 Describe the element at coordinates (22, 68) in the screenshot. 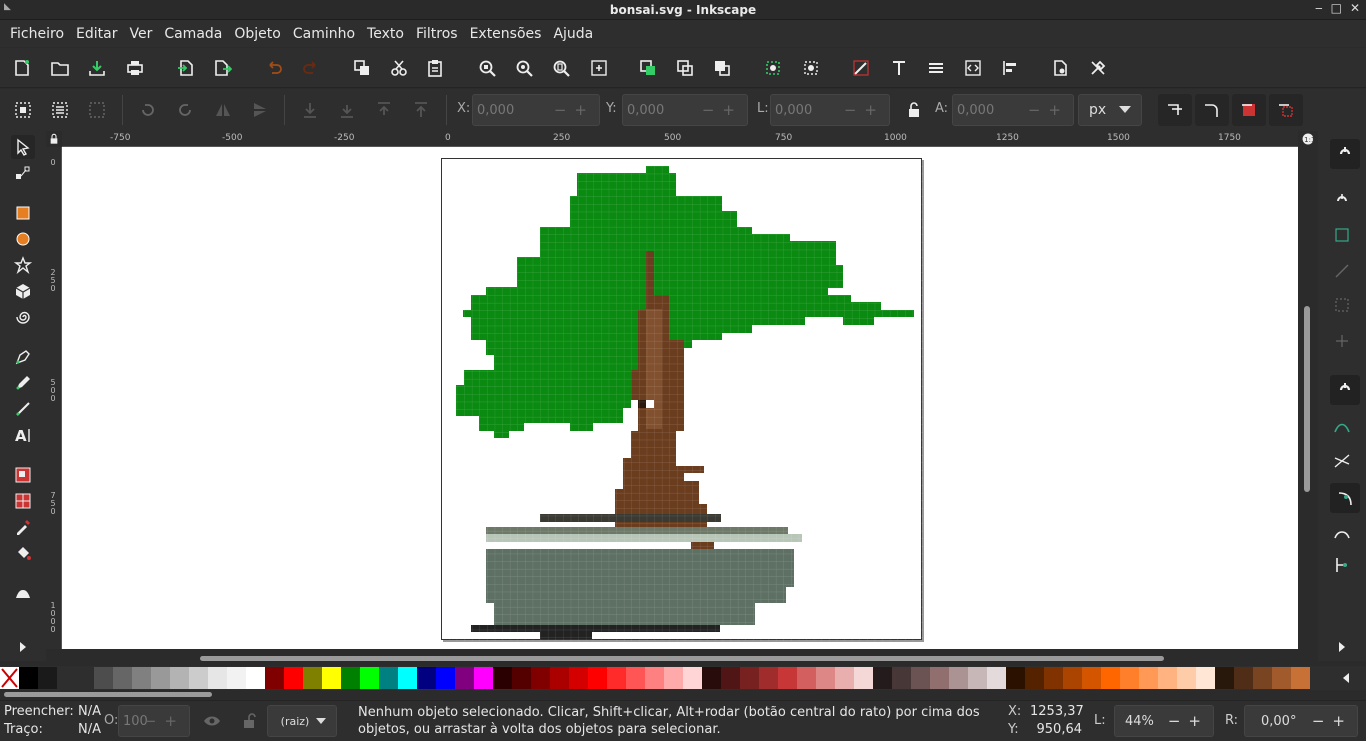

I see `new-document-icon` at that location.